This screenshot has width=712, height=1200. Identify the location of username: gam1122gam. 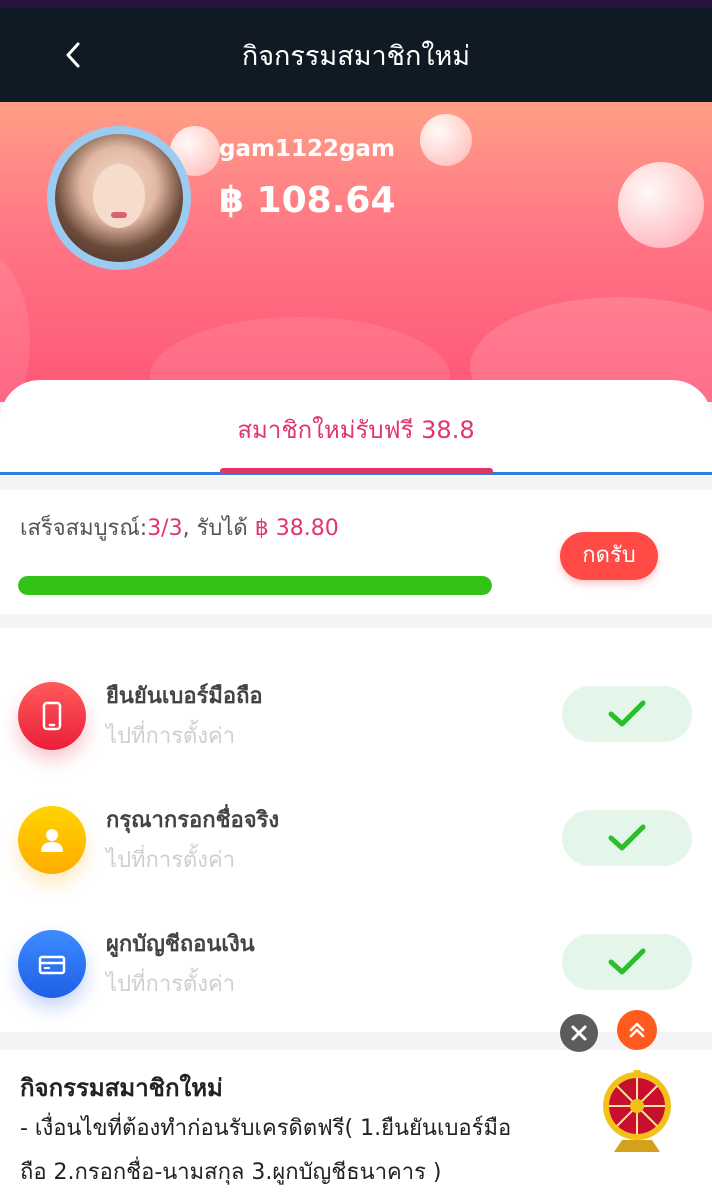
(307, 149).